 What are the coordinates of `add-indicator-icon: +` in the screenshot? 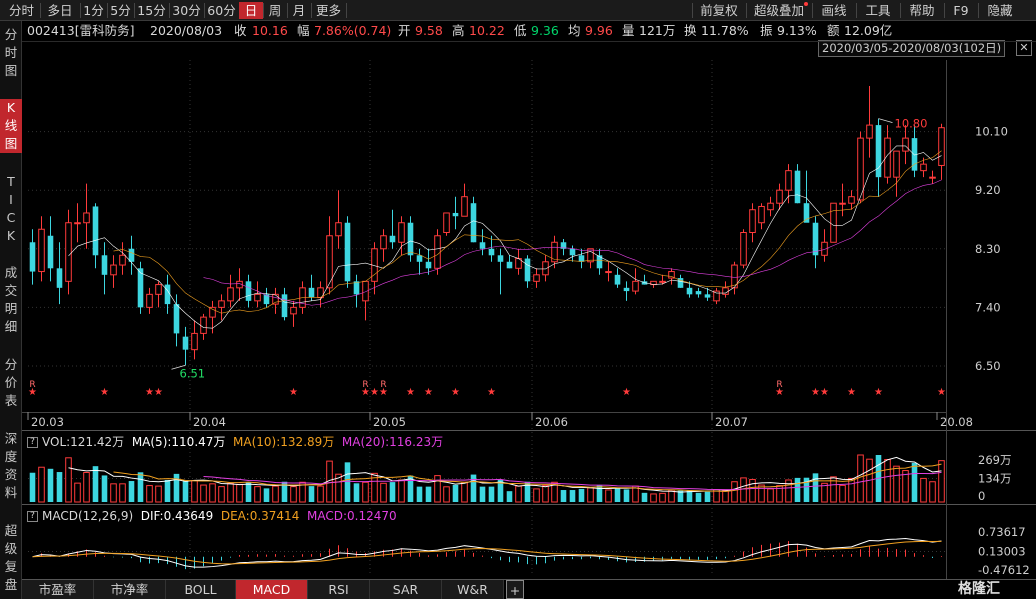 It's located at (515, 589).